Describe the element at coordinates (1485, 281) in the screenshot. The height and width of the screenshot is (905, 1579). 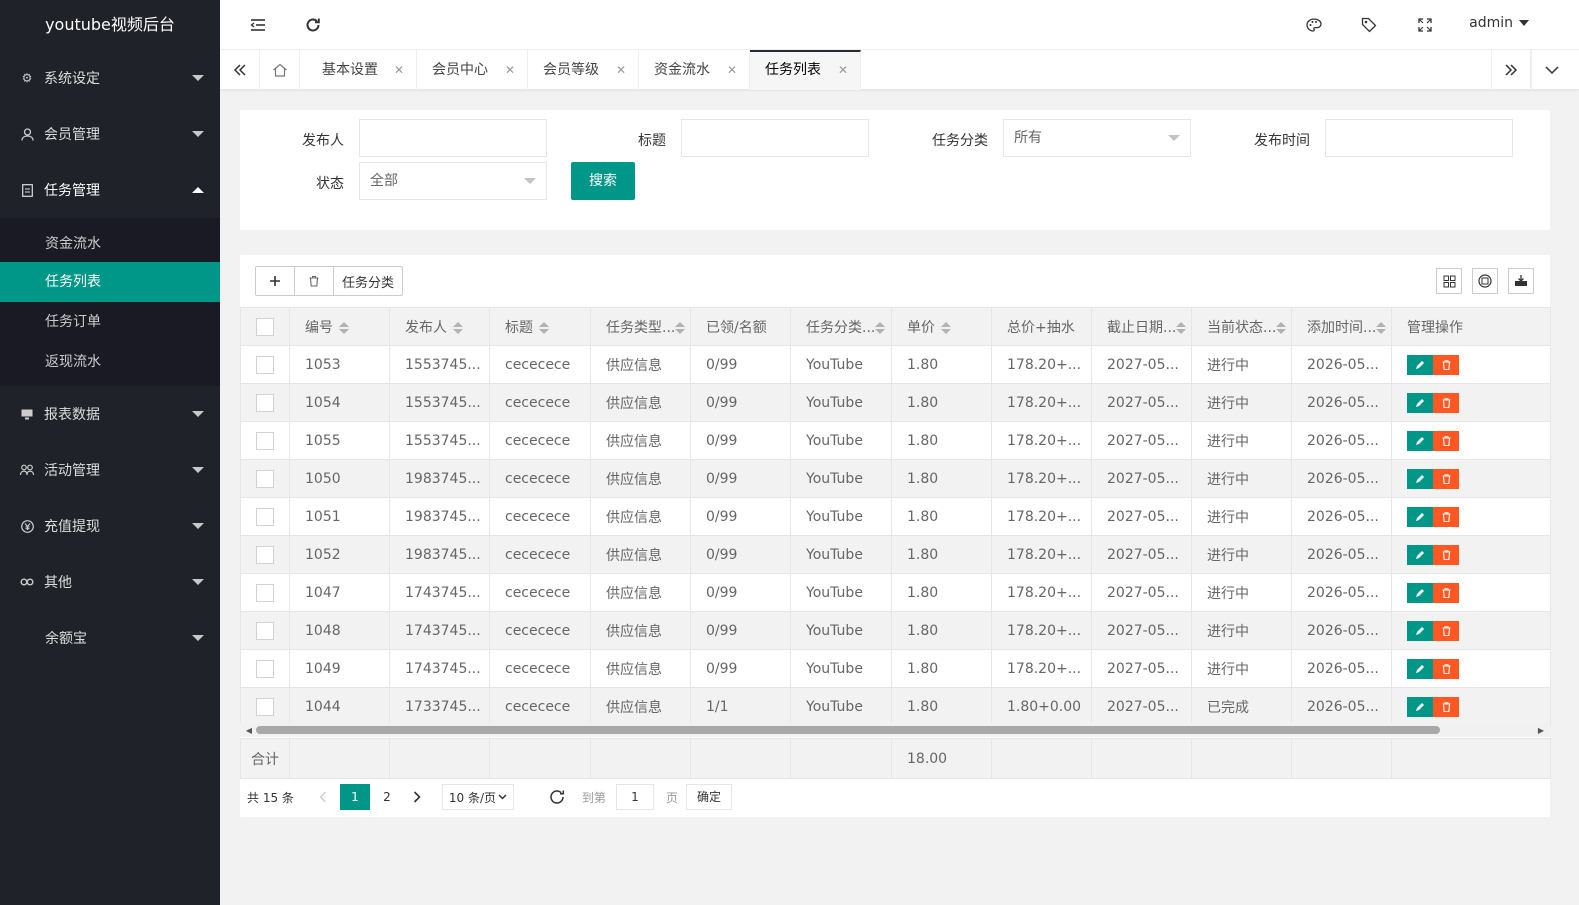
I see `print-icon` at that location.